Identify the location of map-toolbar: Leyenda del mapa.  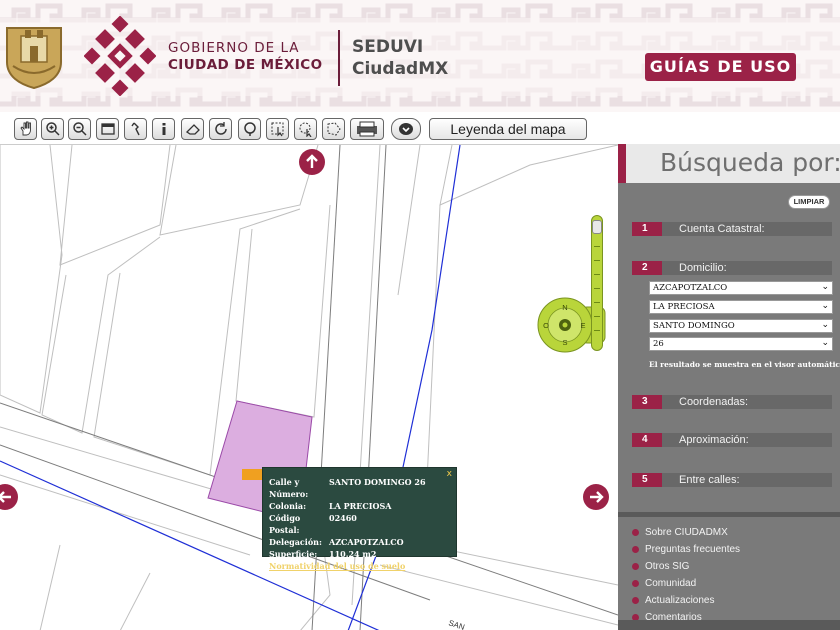
(420, 128).